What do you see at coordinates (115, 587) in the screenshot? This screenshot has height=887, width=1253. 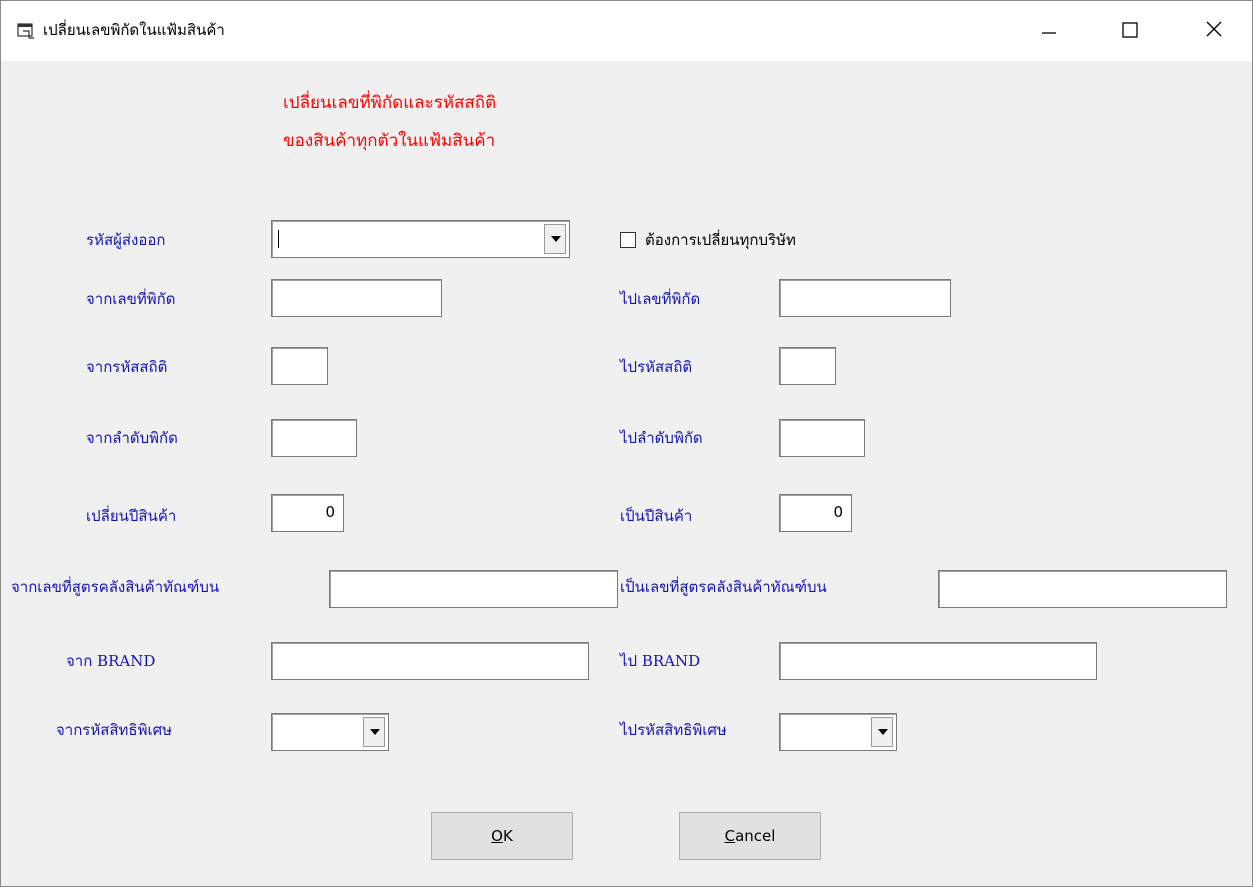 I see `from-bonded-formula-label: จากเลขที่สูตรคลังสินค้าทัณฑ์บน` at bounding box center [115, 587].